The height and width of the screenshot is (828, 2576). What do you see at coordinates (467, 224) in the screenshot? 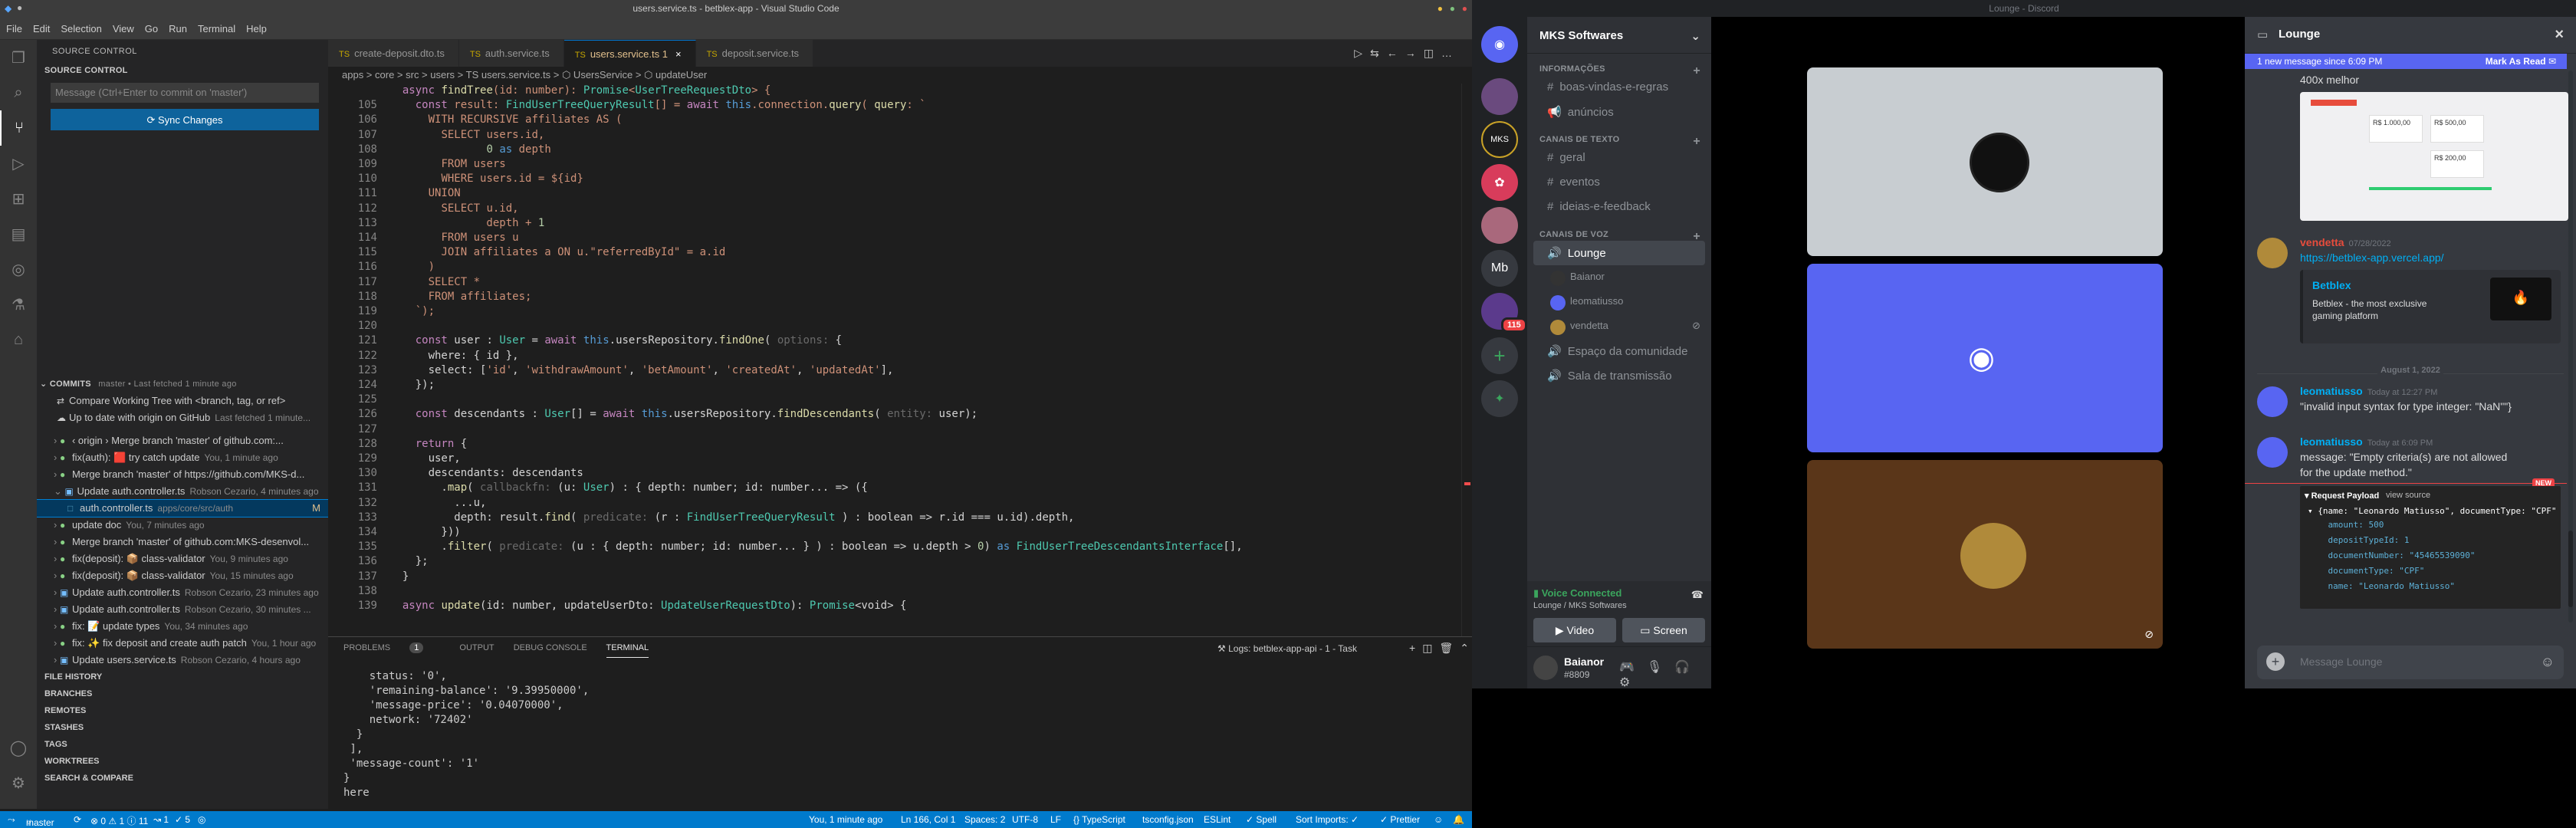
I see `code-line: depth + 1` at bounding box center [467, 224].